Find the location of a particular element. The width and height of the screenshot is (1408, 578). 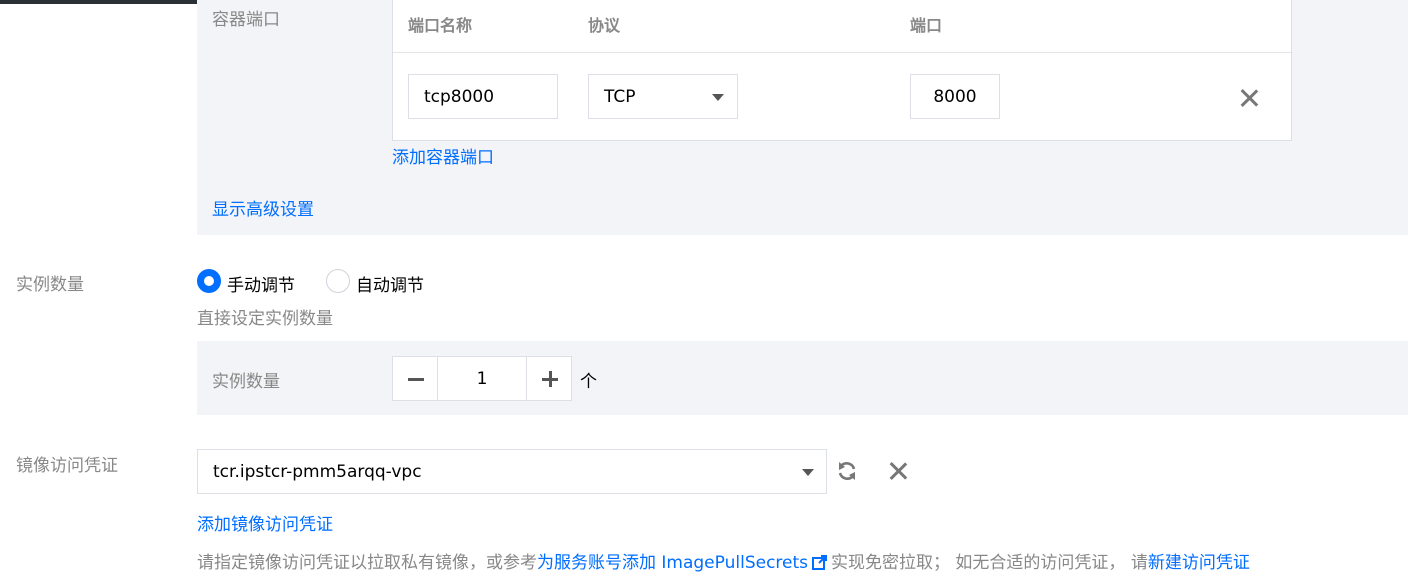

instances-label: 实例数量 is located at coordinates (50, 285).